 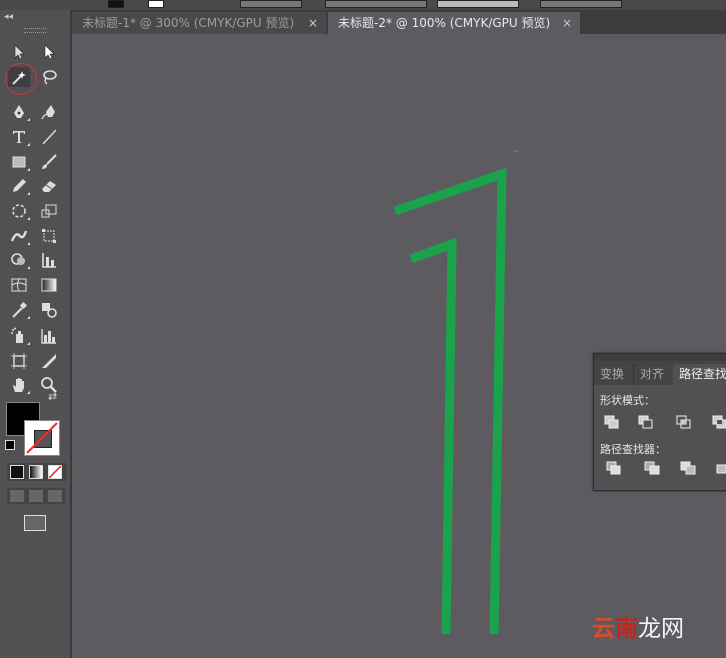 I want to click on shape-builder-tool-icon, so click(x=19, y=260).